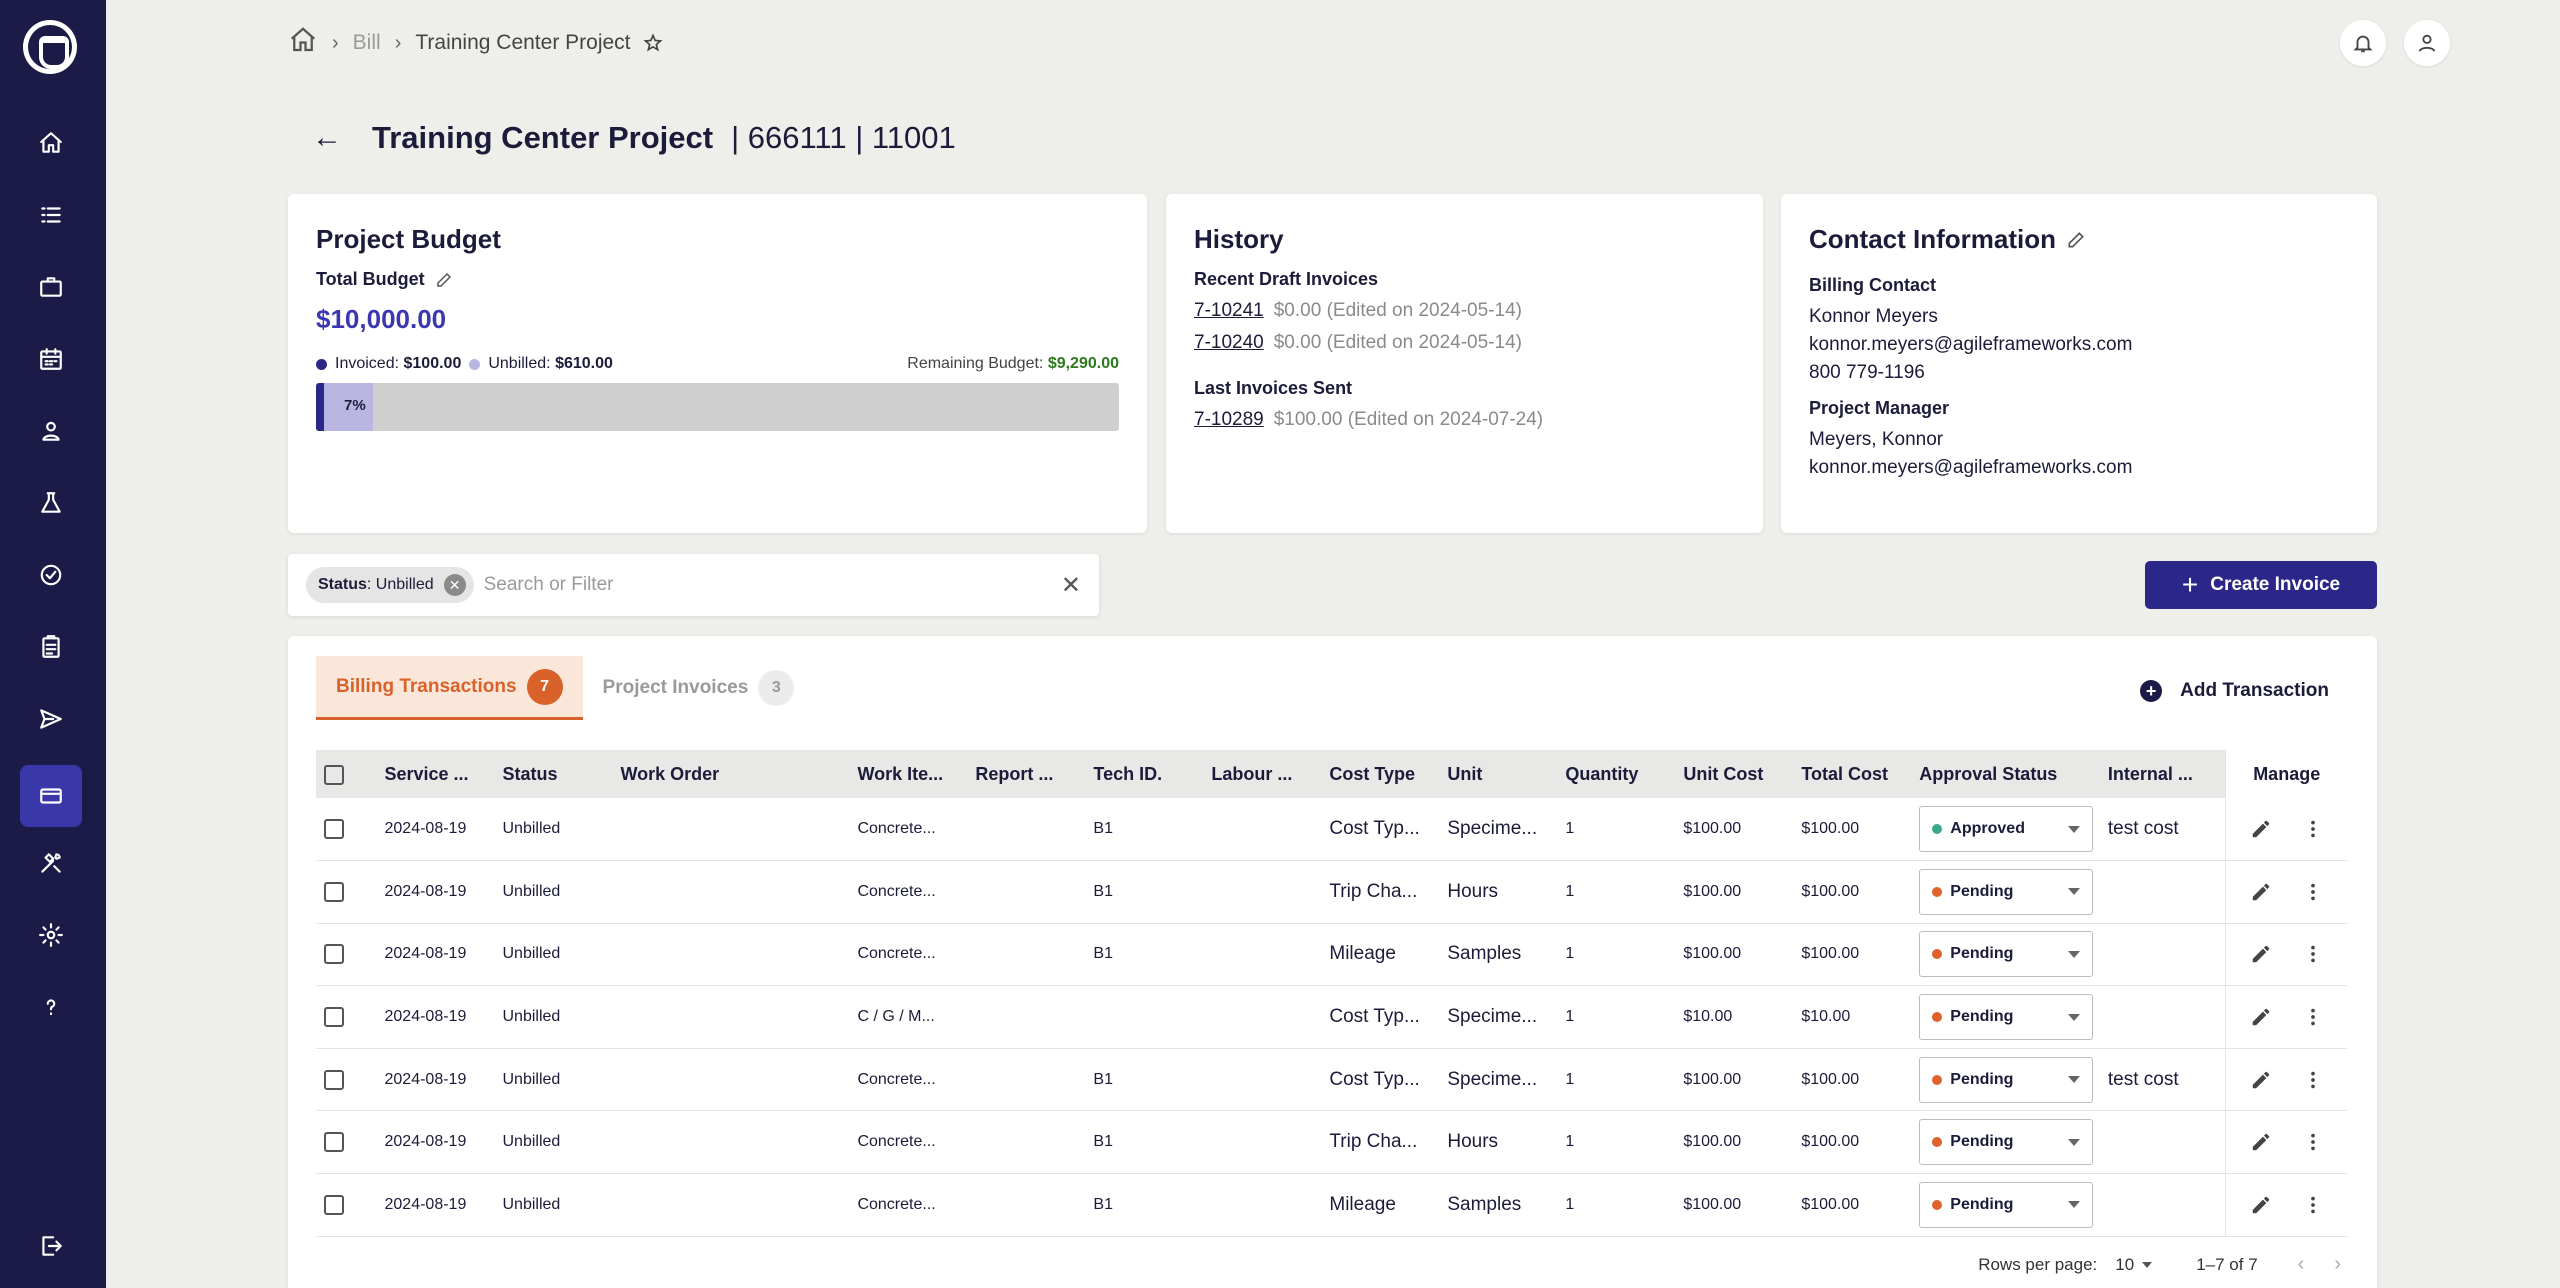 The height and width of the screenshot is (1288, 2560). What do you see at coordinates (449, 688) in the screenshot?
I see `tab-billing-transactions: Billing Transactions 7` at bounding box center [449, 688].